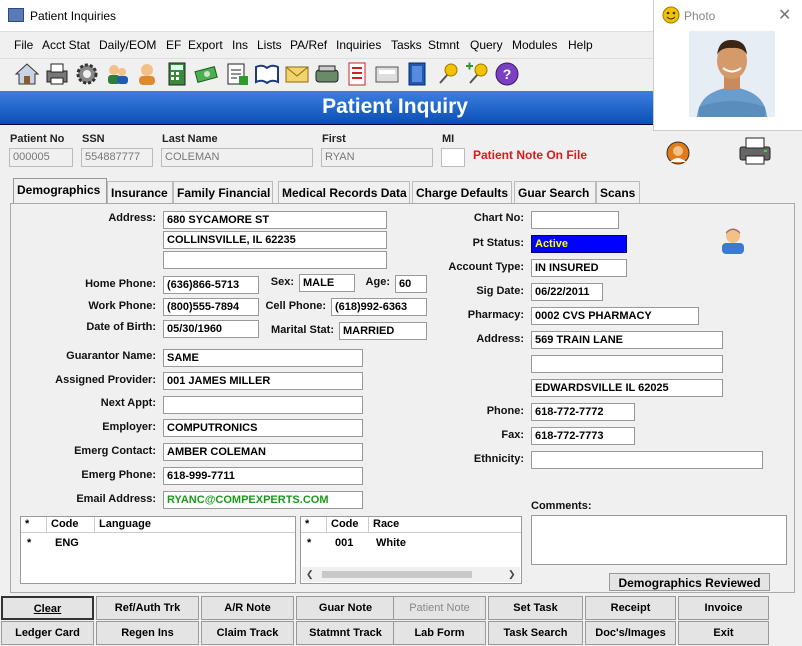 This screenshot has height=646, width=802. I want to click on scrollbar-thumb, so click(397, 574).